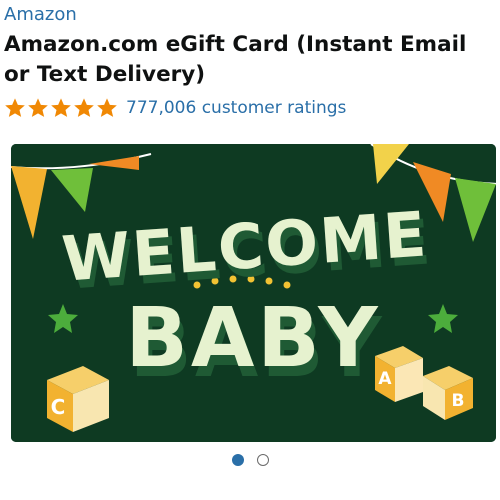 The image size is (500, 500). I want to click on rating-row: 777,006 customer ratings, so click(175, 108).